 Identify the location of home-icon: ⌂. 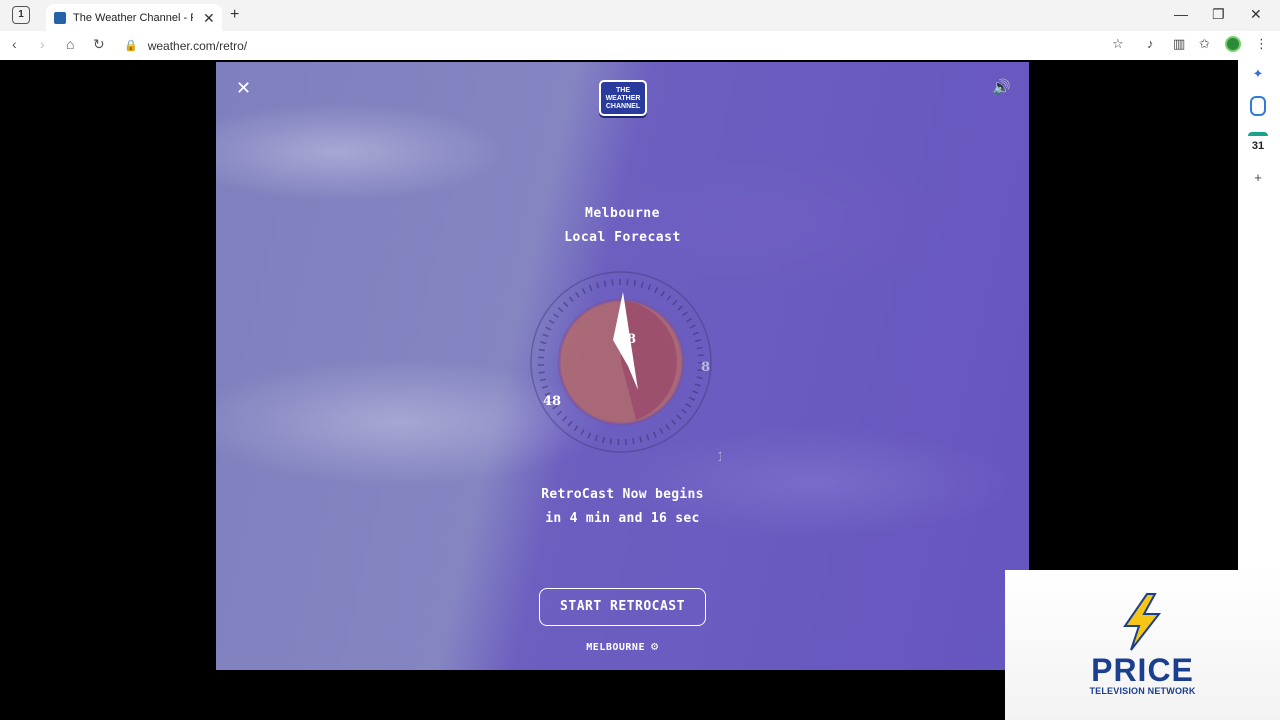
(70, 44).